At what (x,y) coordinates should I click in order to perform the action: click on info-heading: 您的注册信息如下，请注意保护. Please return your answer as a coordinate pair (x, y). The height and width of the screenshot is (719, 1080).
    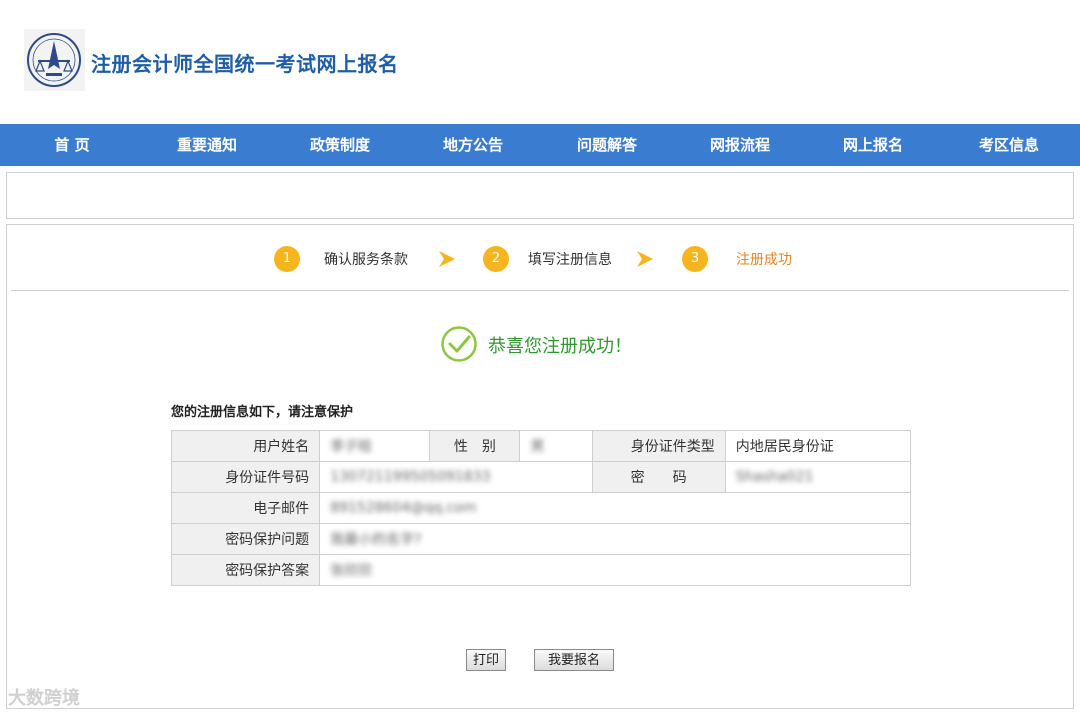
    Looking at the image, I should click on (262, 412).